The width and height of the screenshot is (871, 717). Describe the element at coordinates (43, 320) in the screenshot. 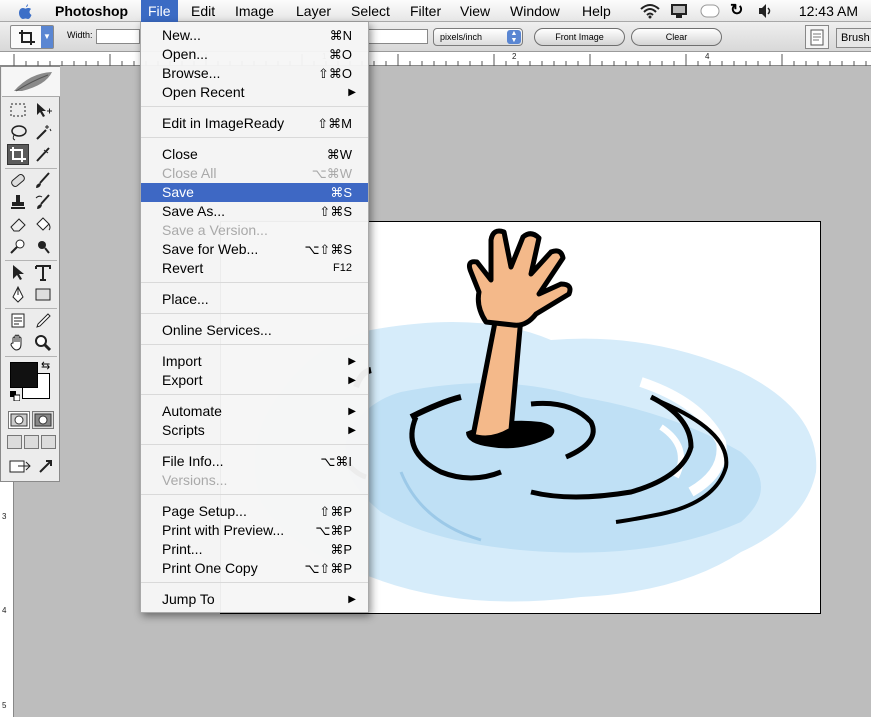

I see `eyedropper-icon` at that location.